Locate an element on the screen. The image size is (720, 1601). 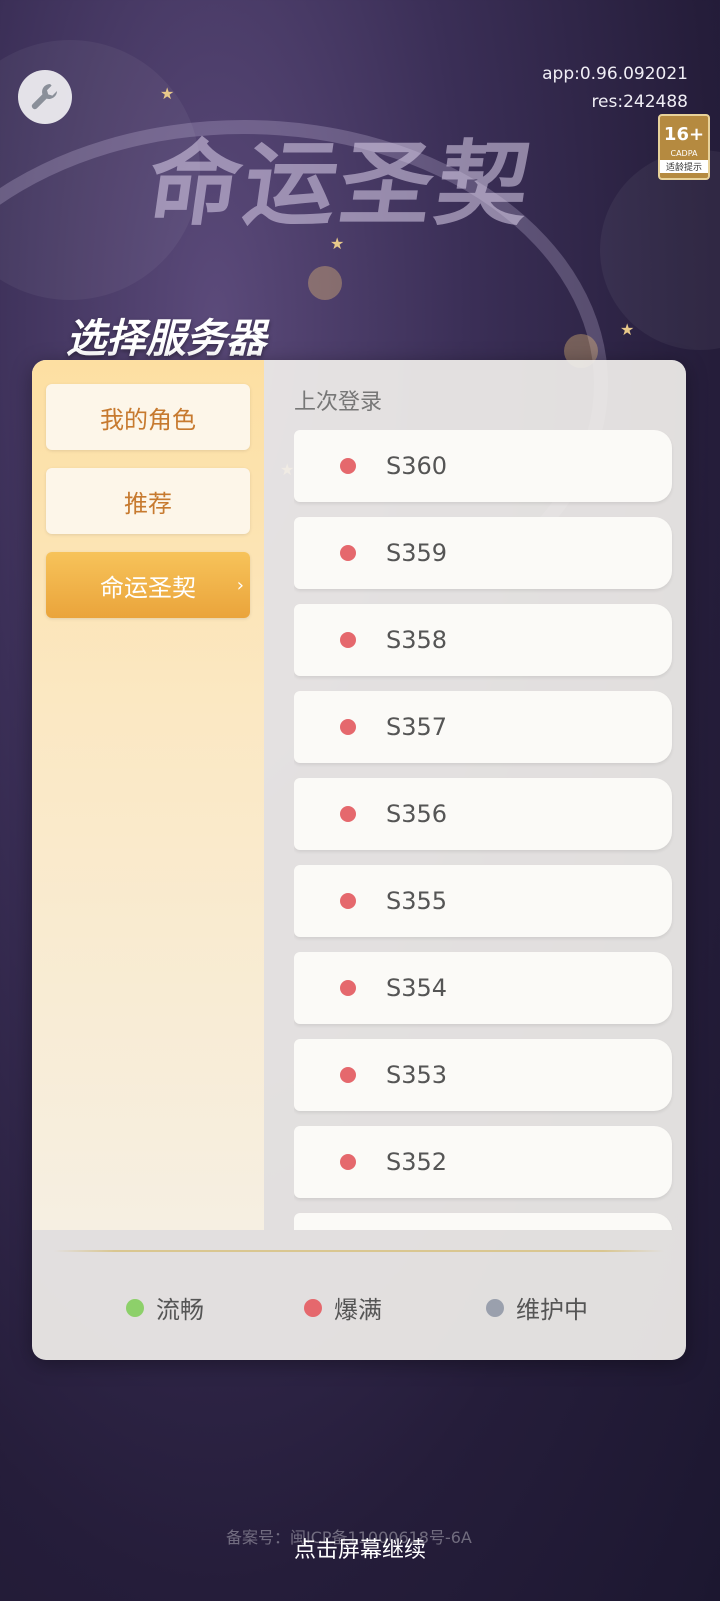
age-rating-tip: 适龄提示 is located at coordinates (684, 166).